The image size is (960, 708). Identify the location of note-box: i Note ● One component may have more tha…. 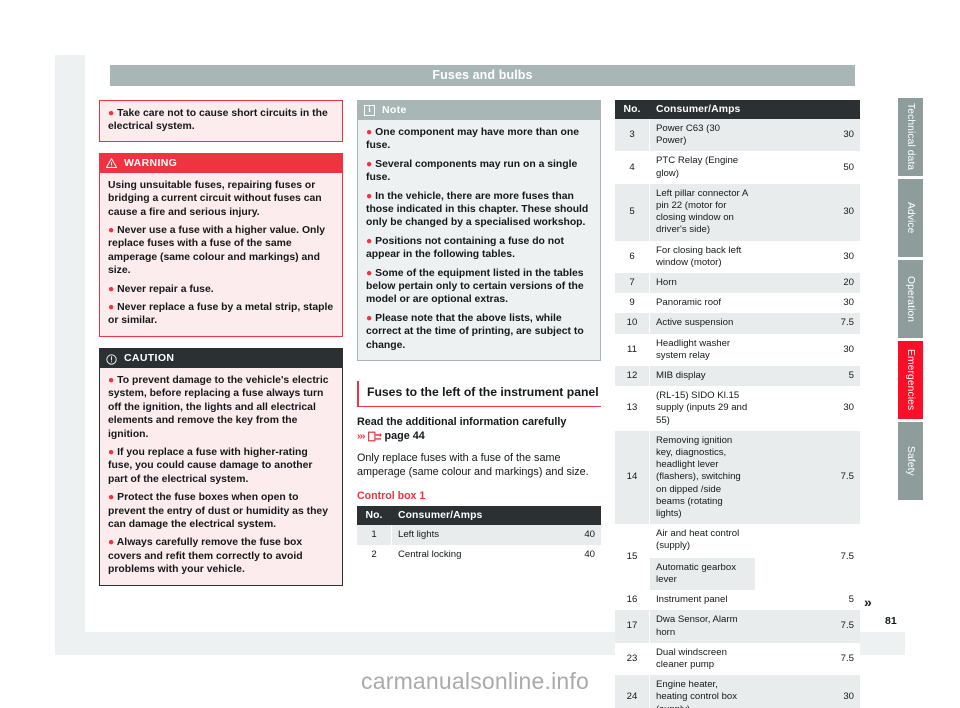
(479, 231).